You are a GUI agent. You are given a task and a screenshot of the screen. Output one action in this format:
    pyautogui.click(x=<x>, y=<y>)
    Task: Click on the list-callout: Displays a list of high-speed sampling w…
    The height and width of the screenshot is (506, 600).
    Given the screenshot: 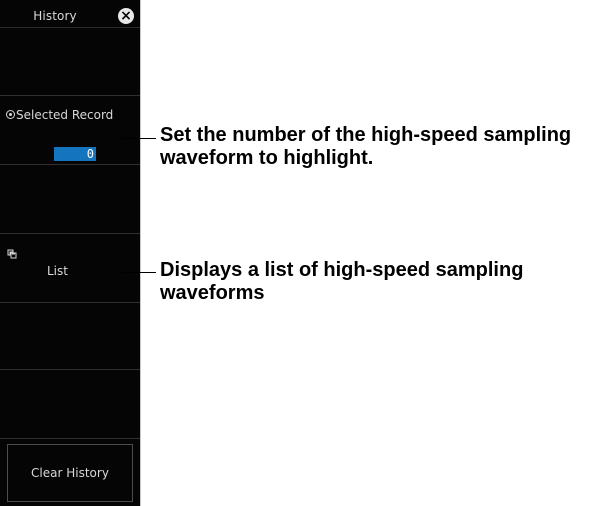 What is the action you would take?
    pyautogui.click(x=342, y=281)
    